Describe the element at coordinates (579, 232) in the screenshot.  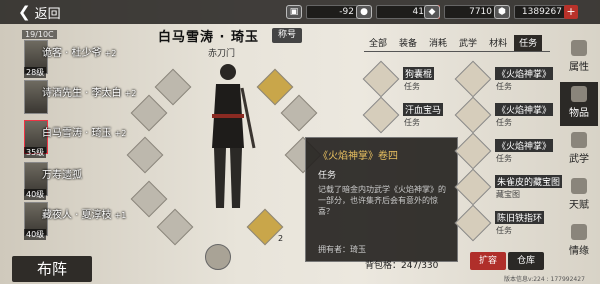
I see `bond-icon` at that location.